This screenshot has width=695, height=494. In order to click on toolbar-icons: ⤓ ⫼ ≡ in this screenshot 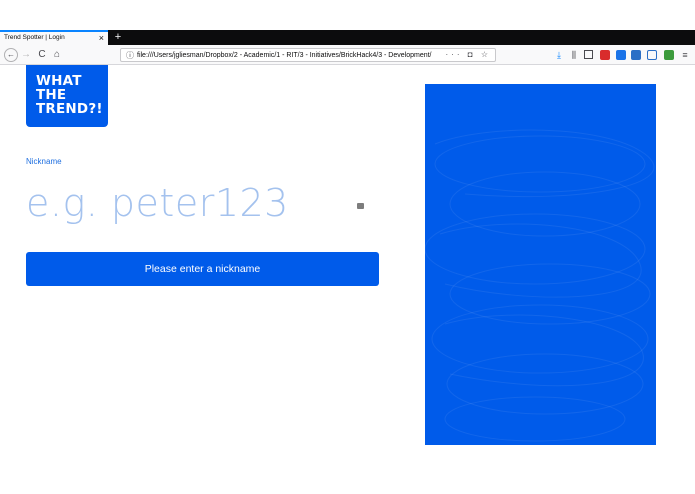, I will do `click(624, 55)`.